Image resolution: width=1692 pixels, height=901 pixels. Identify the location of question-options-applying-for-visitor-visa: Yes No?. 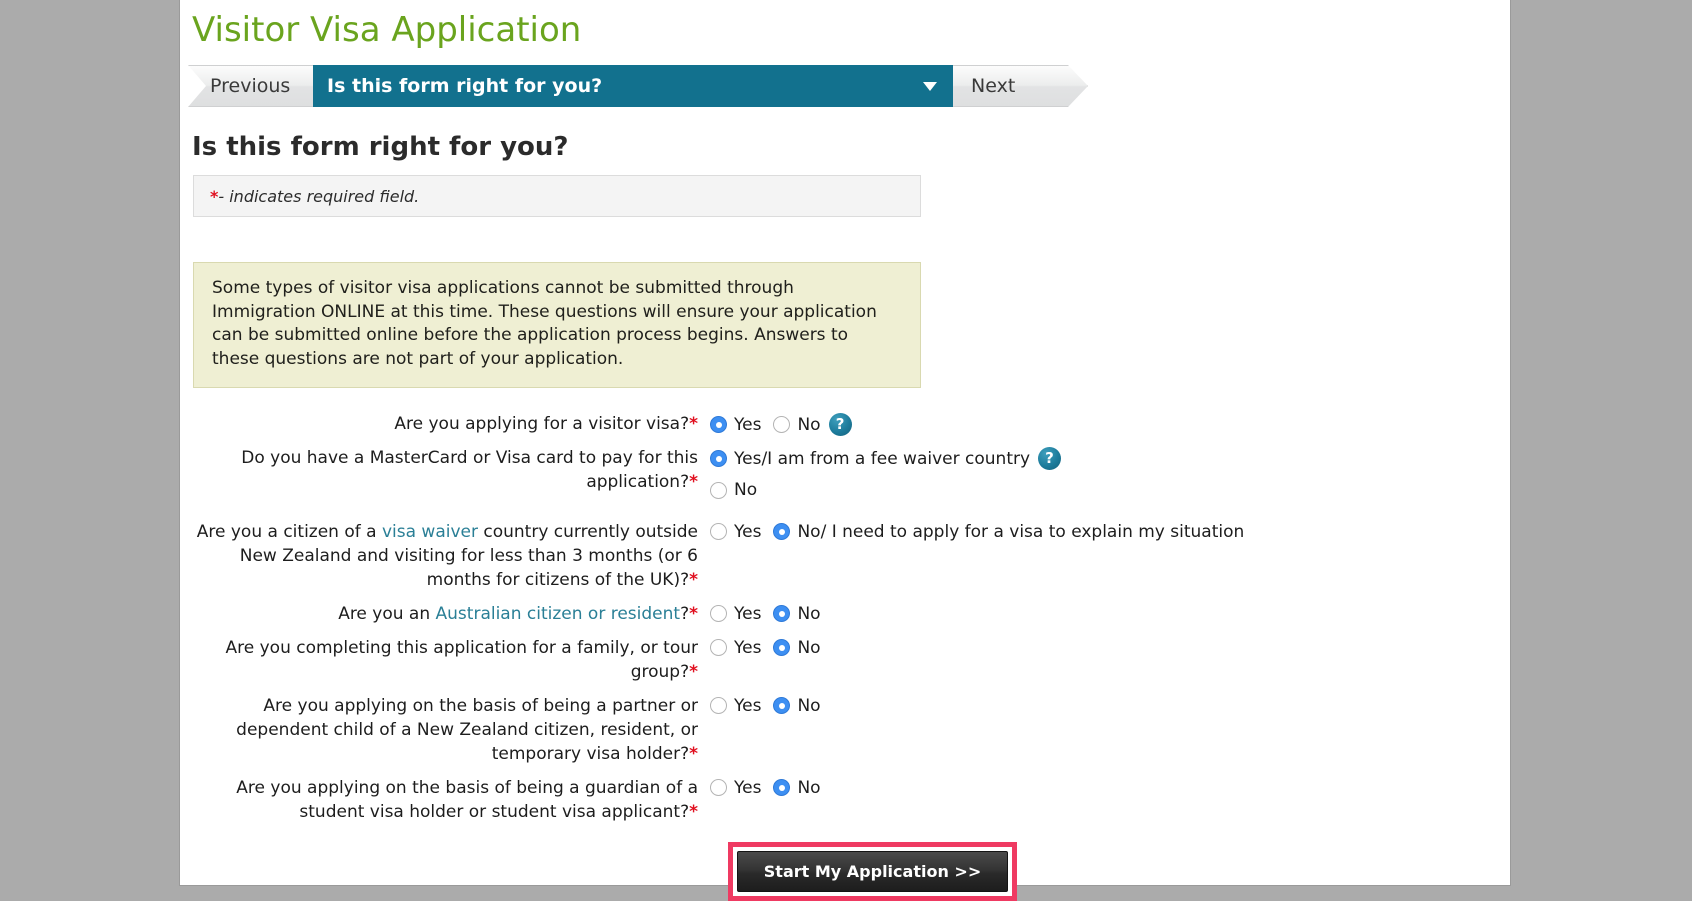
(1105, 424).